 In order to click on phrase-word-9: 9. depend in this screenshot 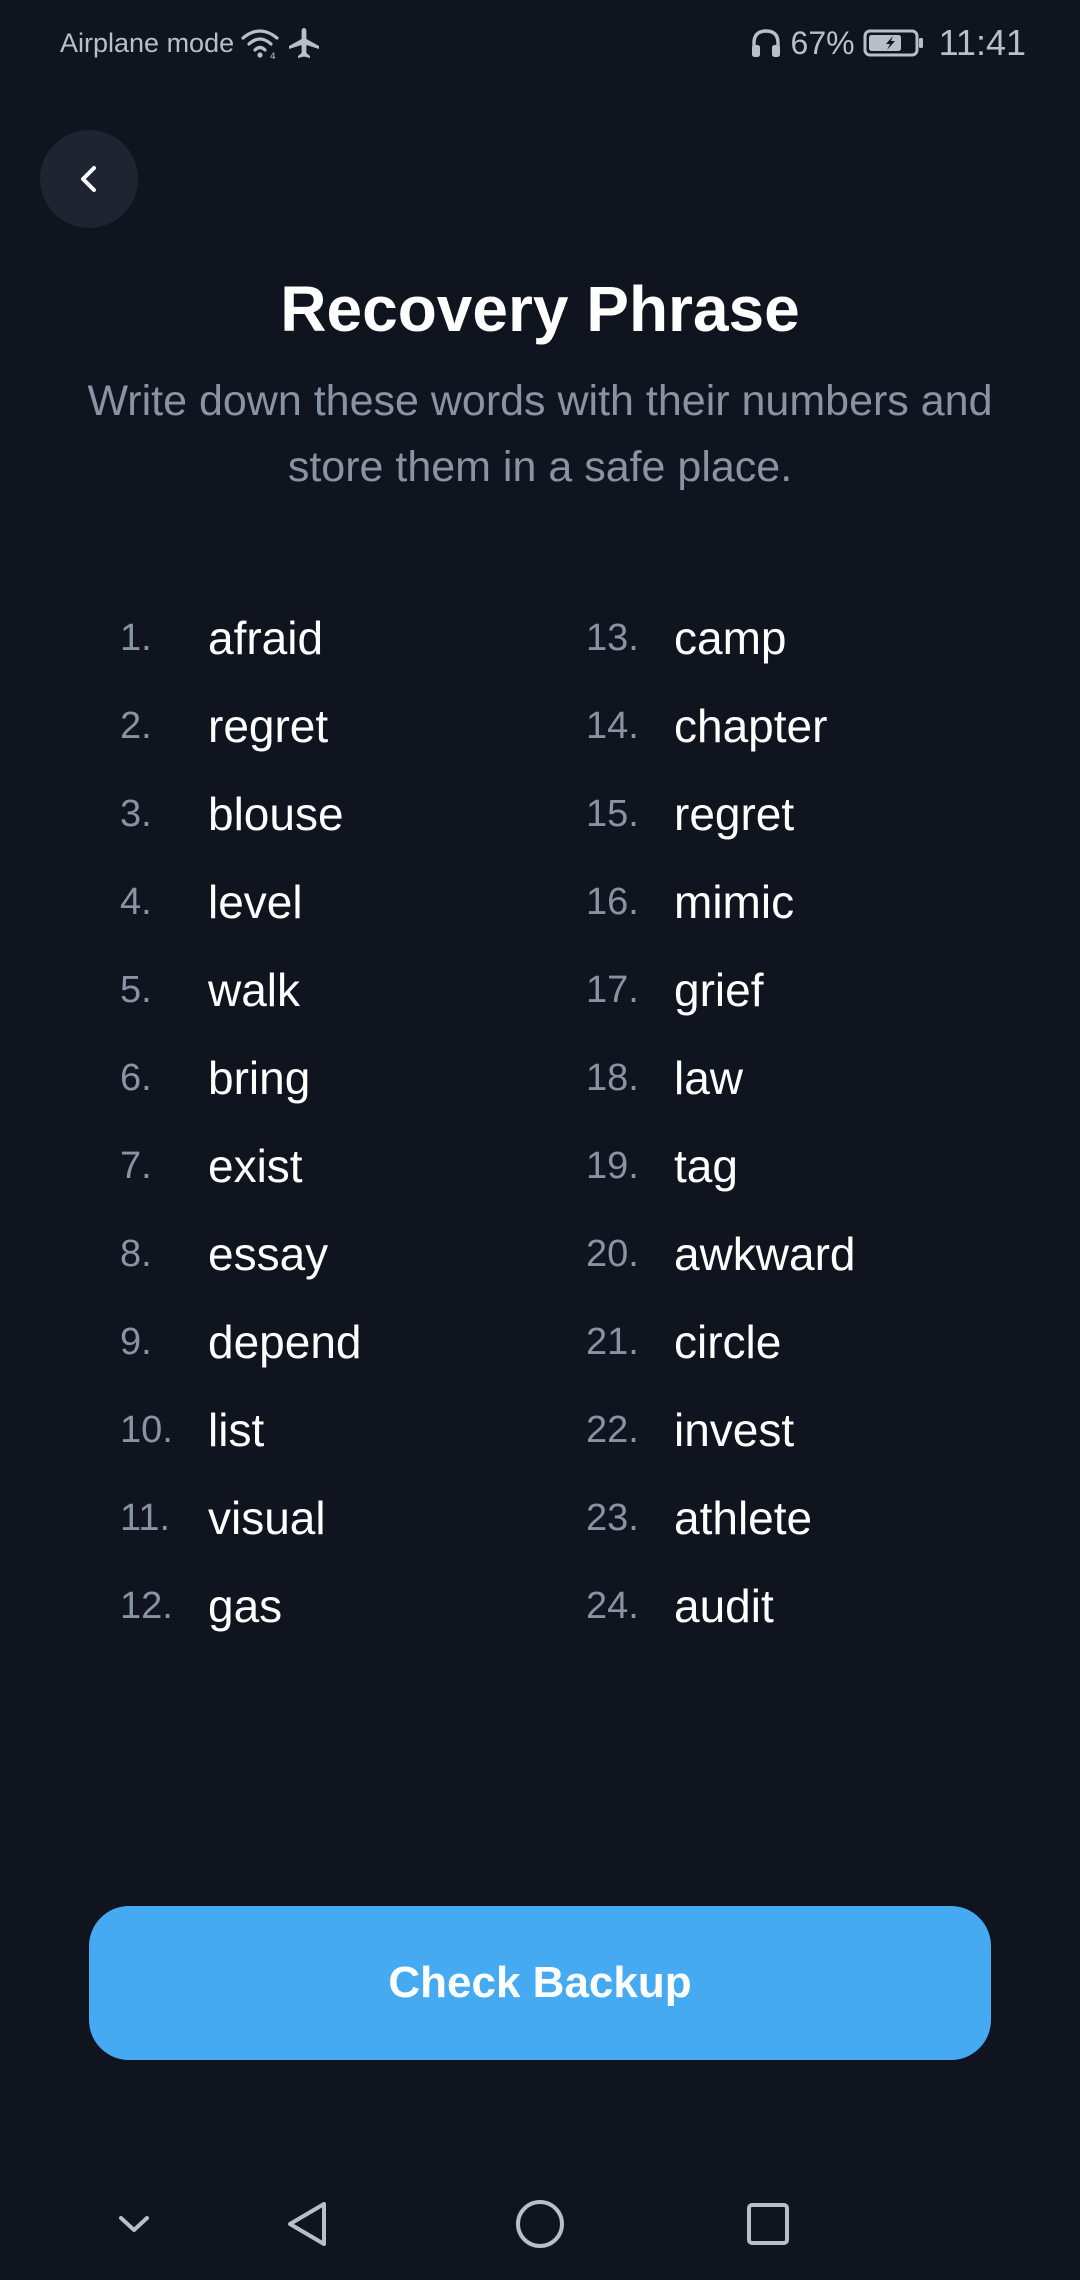, I will do `click(330, 1342)`.